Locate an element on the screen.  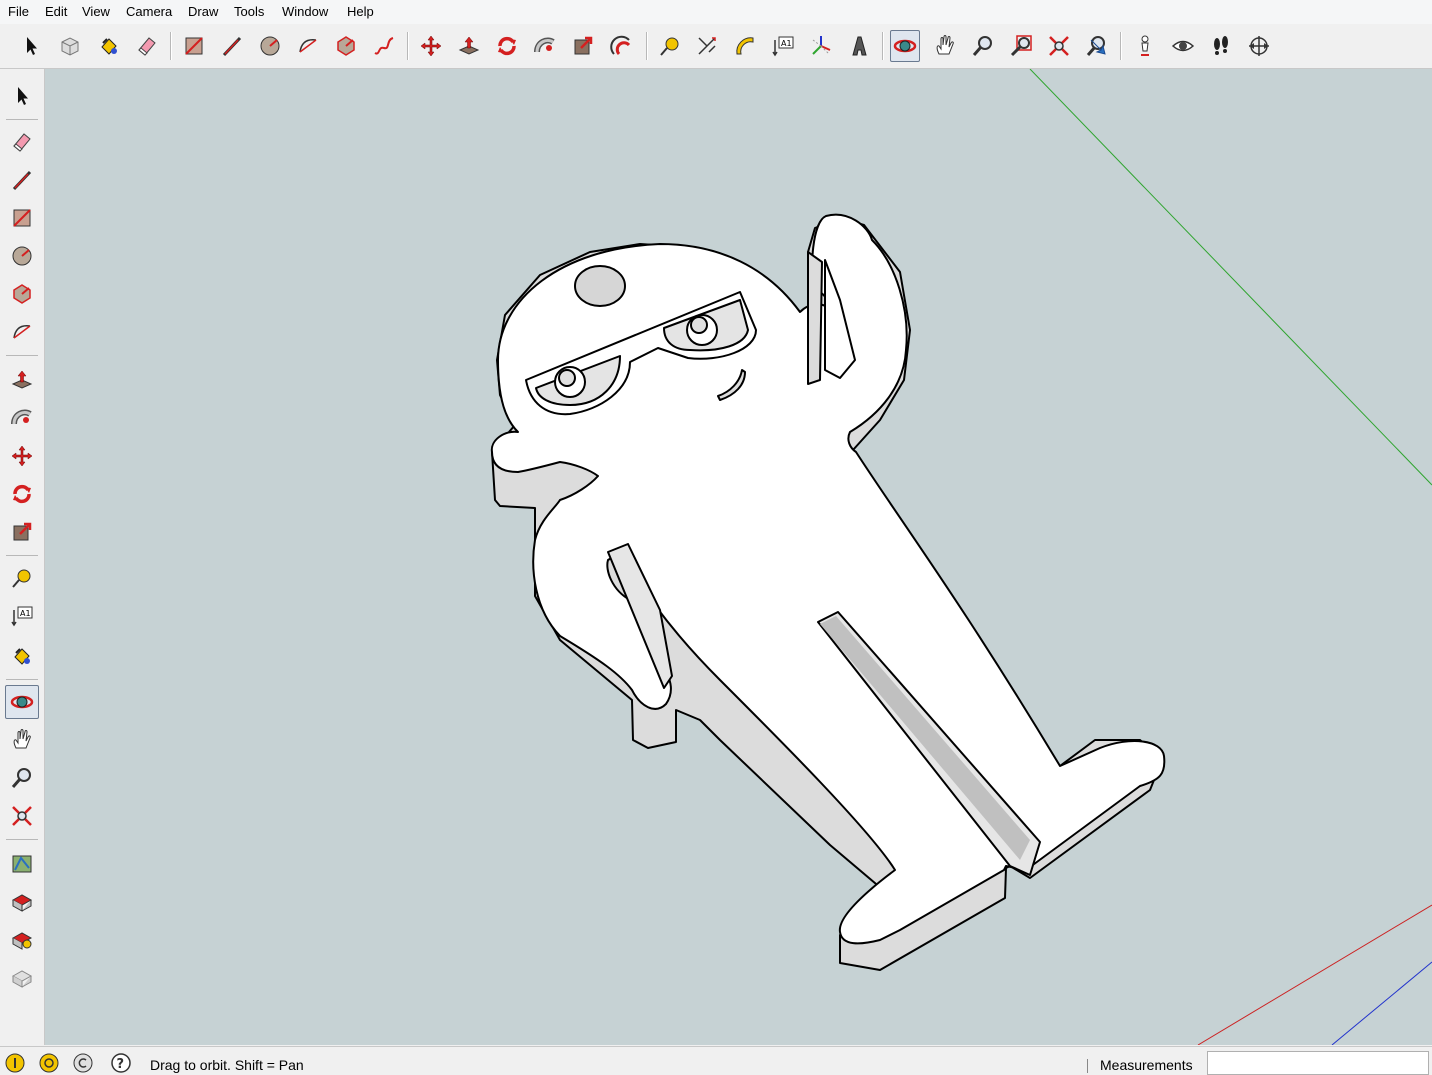
3d-text-icon is located at coordinates (859, 46).